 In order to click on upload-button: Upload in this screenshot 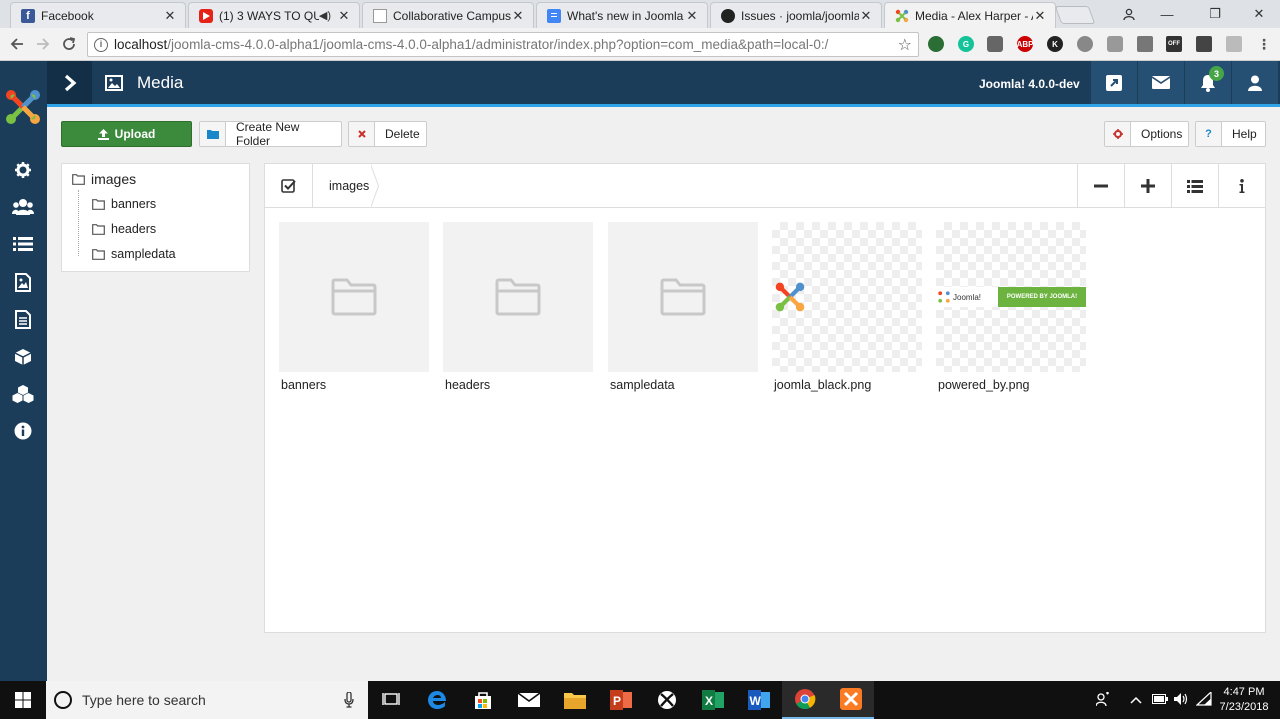, I will do `click(126, 134)`.